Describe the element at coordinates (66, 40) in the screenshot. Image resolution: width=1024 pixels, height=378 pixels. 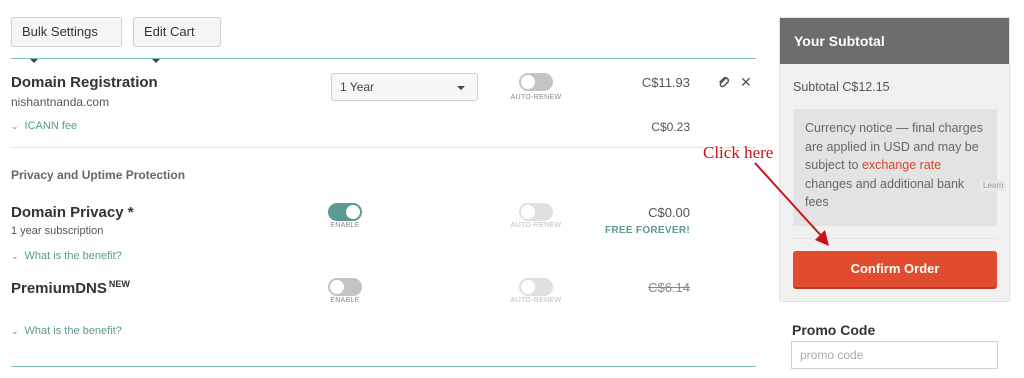
I see `bulk-settings-dropdown: Bulk Settings` at that location.